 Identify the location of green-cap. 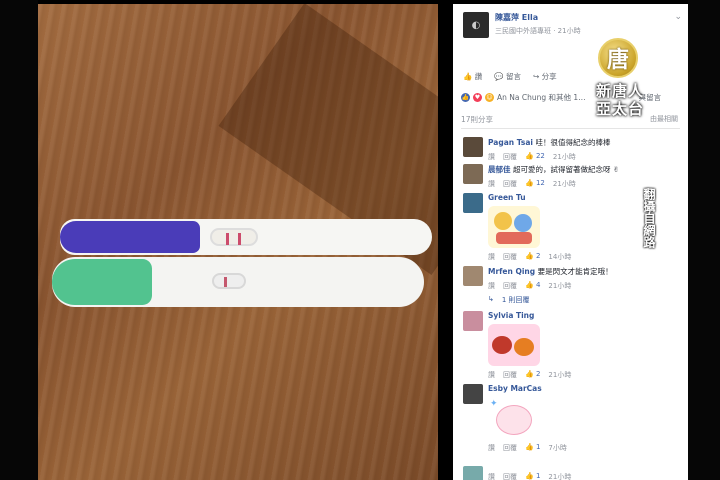
(102, 282).